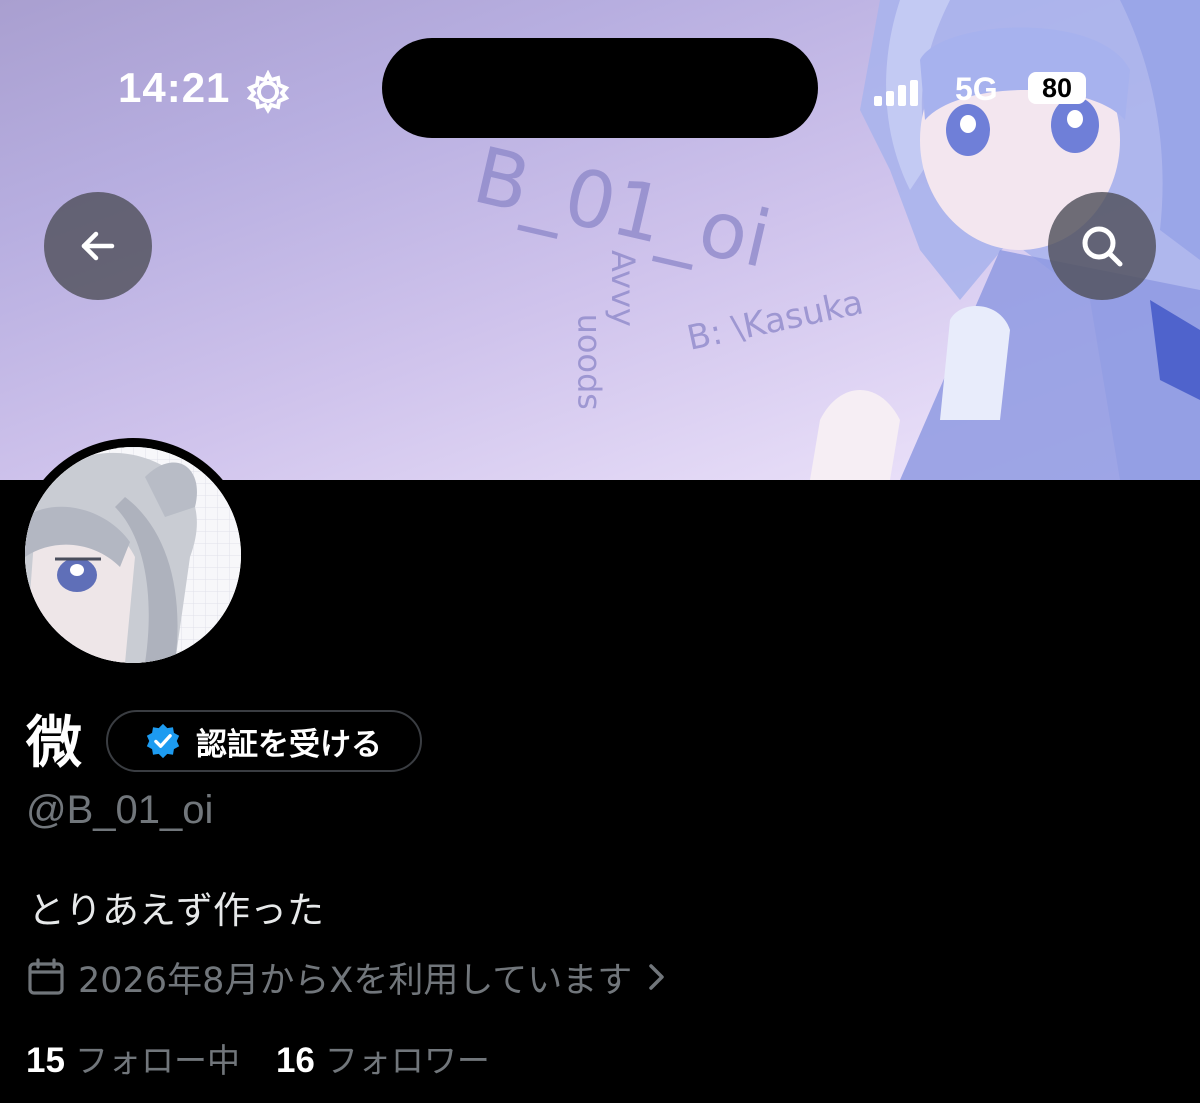 This screenshot has width=1200, height=1103. I want to click on cellular-signal-icon, so click(897, 95).